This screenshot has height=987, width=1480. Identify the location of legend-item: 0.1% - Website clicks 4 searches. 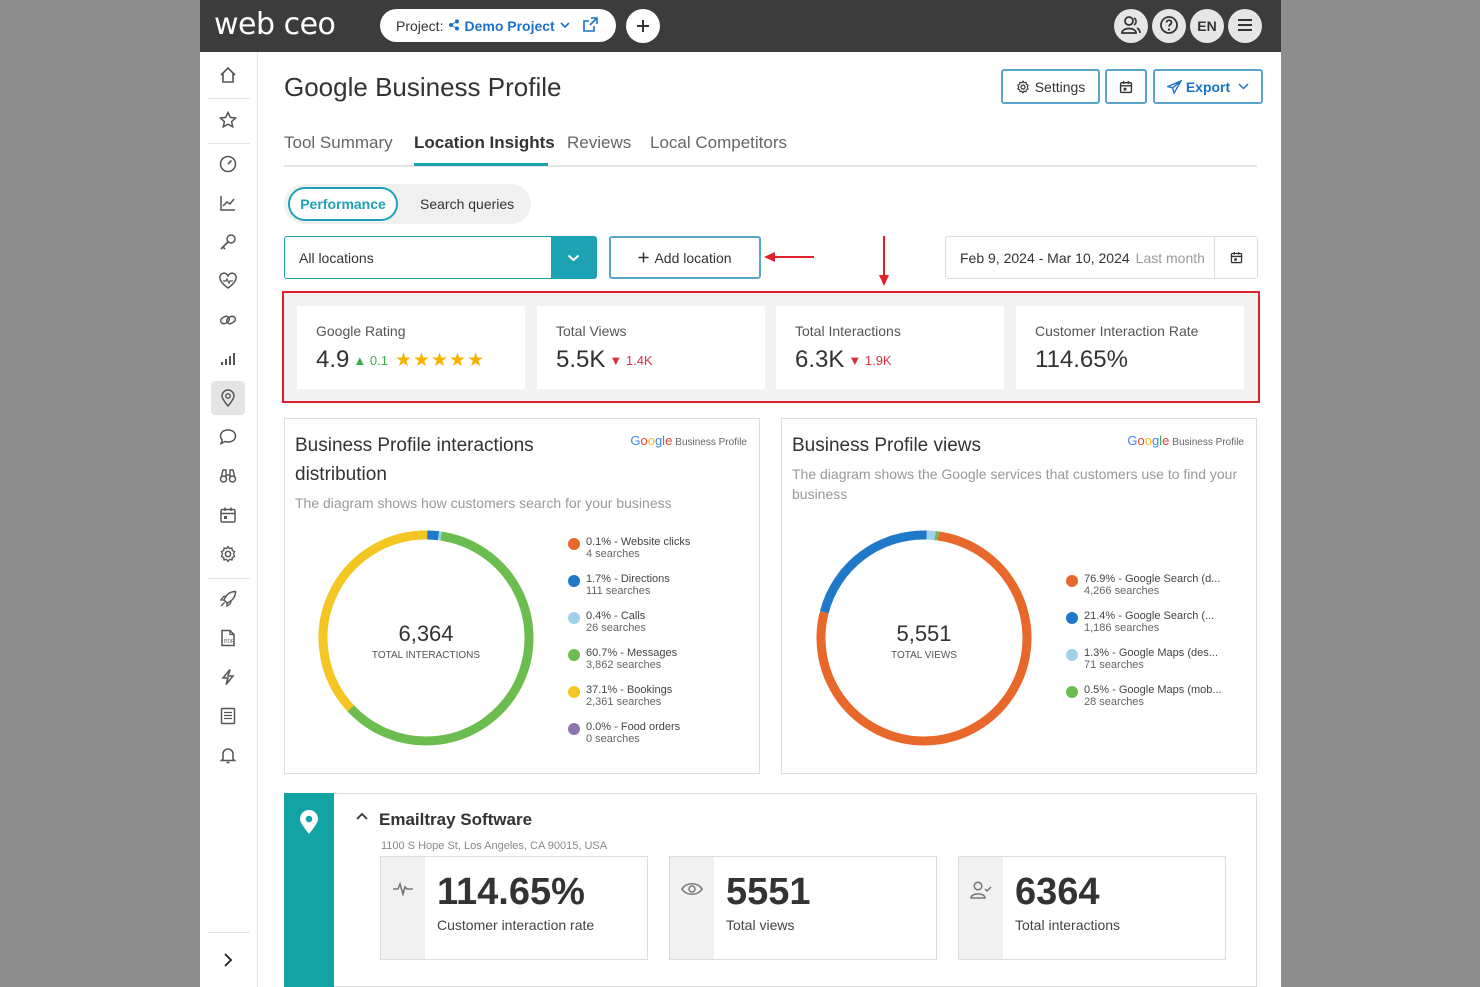
(629, 554).